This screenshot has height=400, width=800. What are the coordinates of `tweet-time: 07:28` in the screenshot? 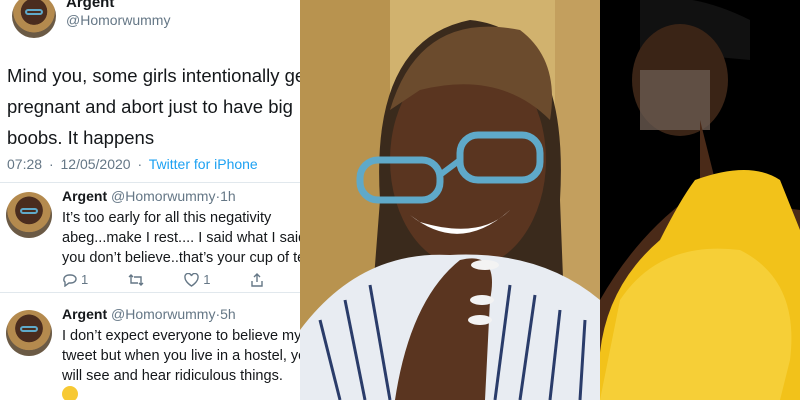 It's located at (25, 164).